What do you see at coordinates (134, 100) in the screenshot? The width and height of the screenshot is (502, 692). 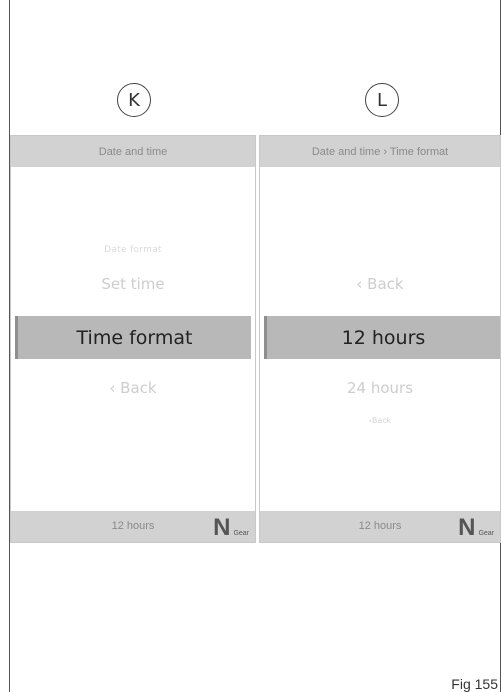 I see `panel-k-label: K` at bounding box center [134, 100].